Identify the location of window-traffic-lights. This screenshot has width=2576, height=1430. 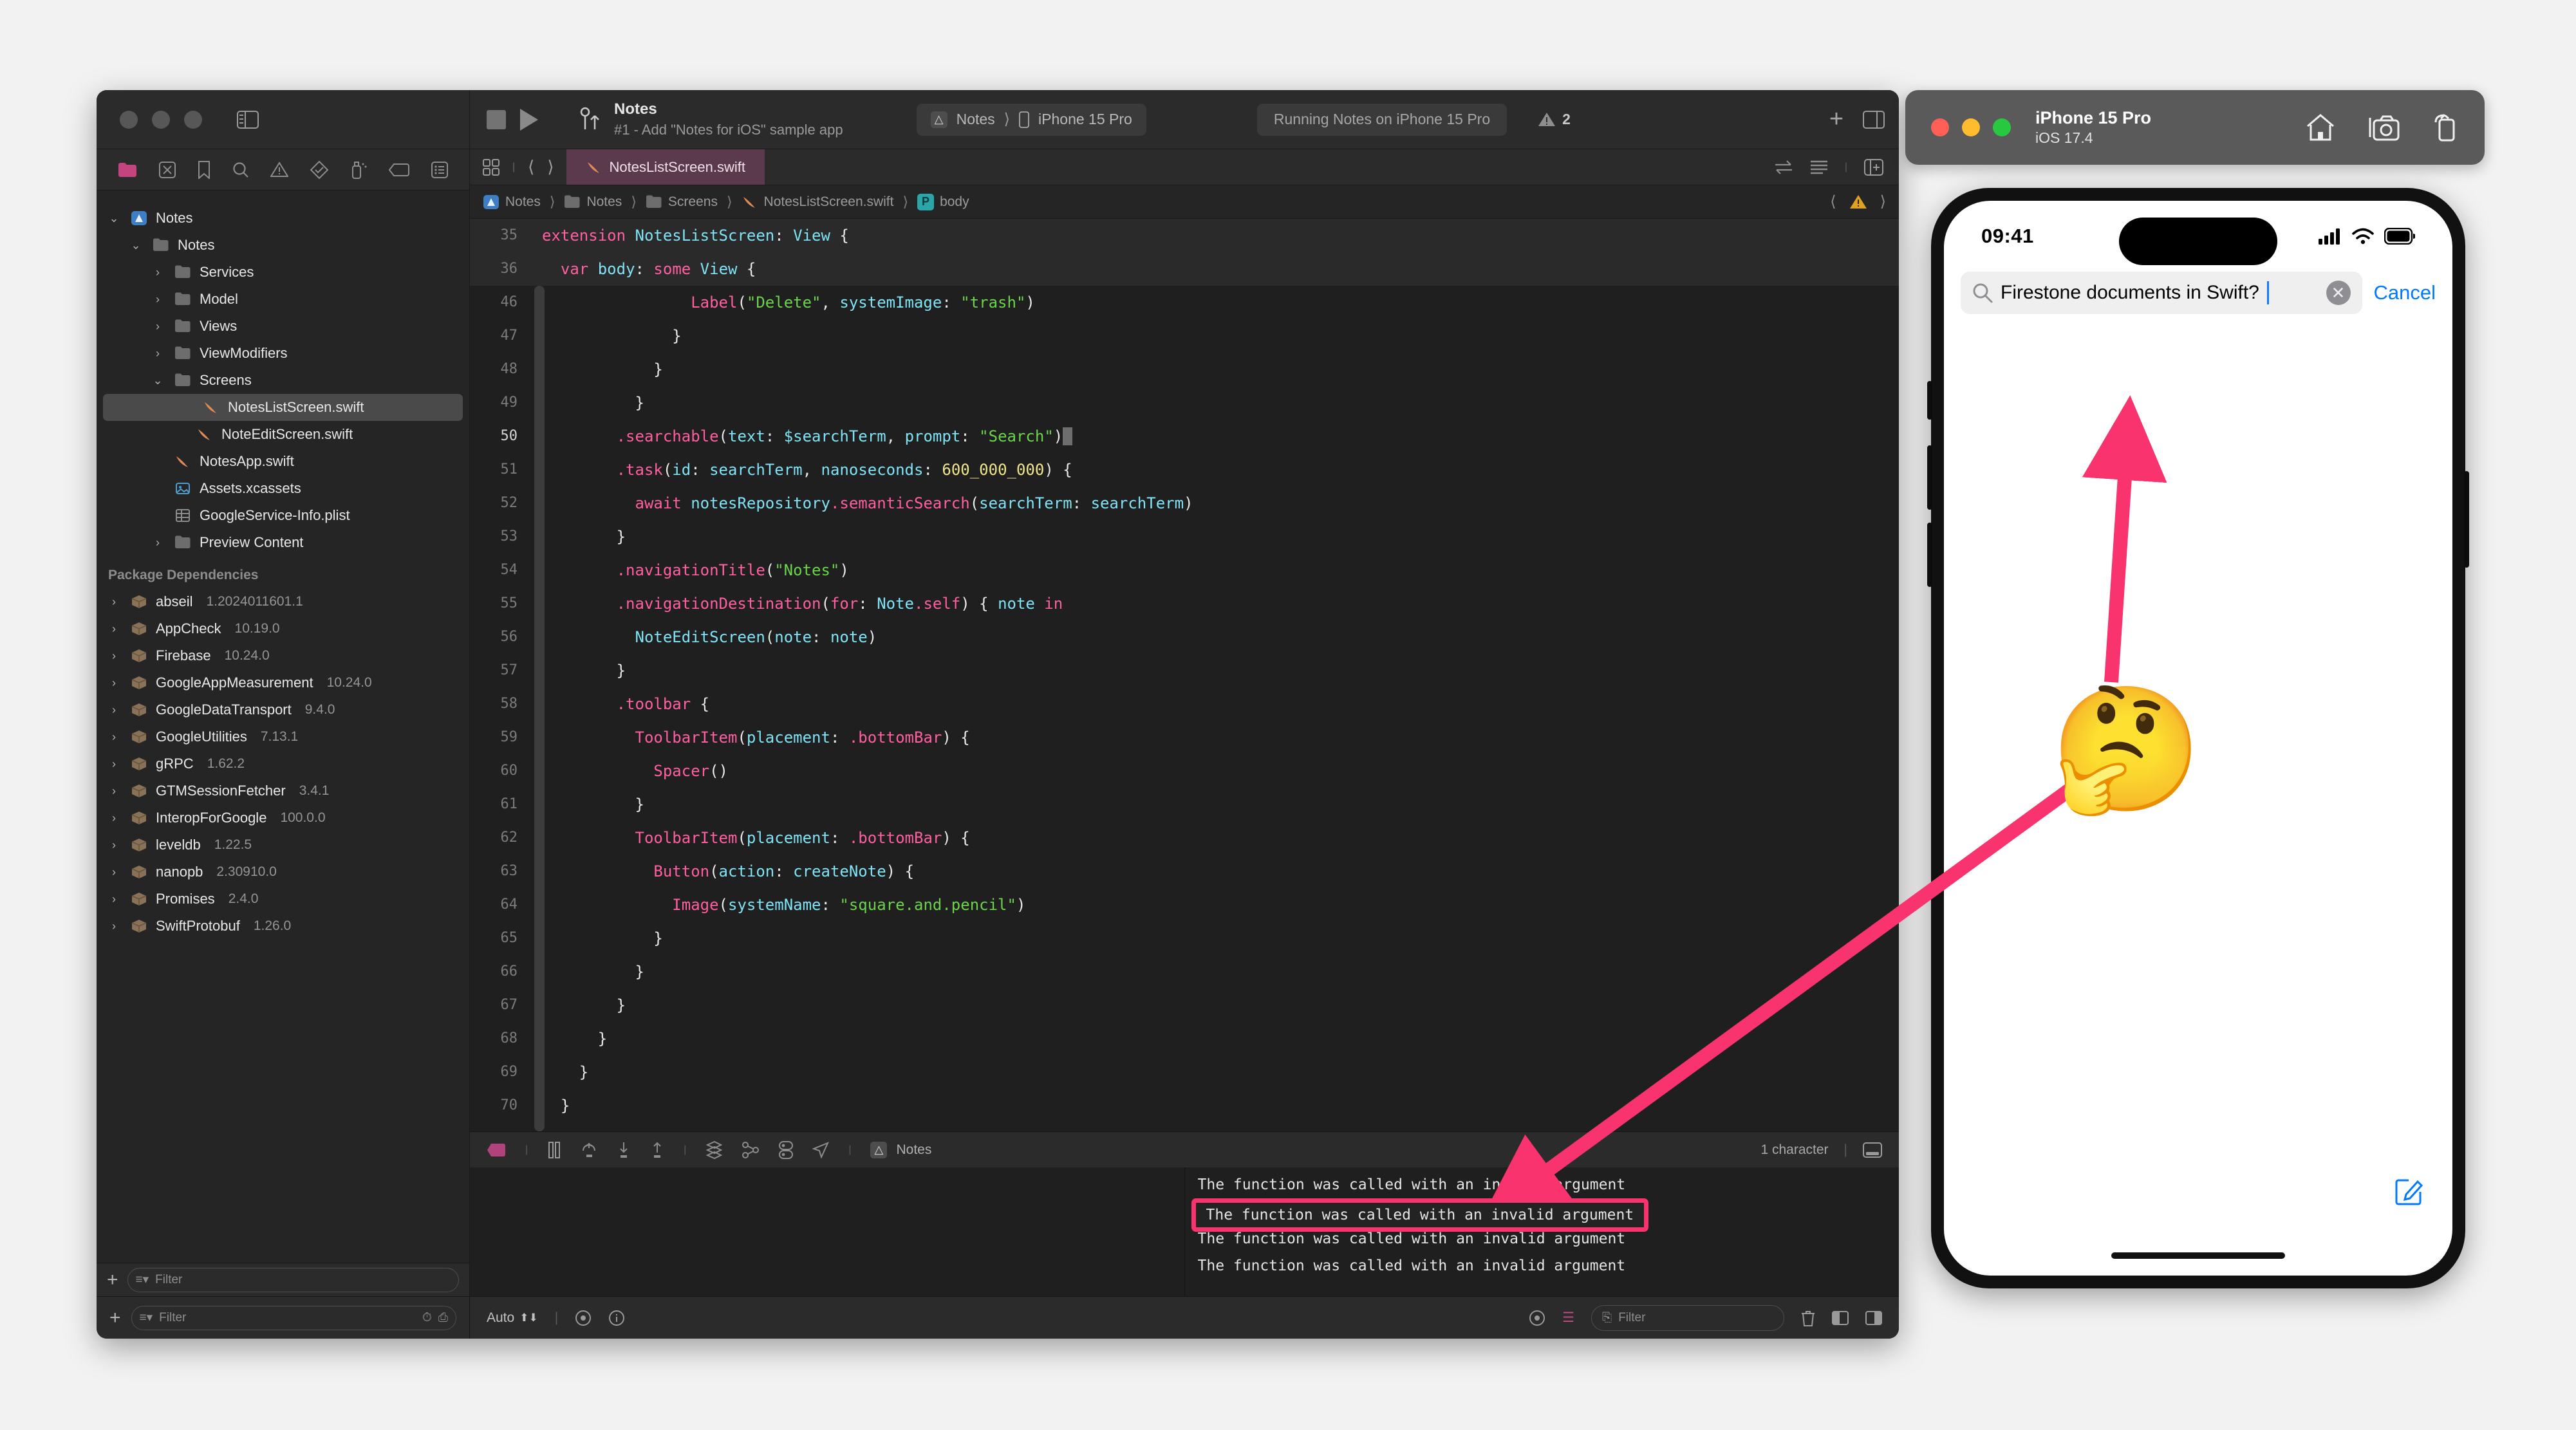
(161, 120).